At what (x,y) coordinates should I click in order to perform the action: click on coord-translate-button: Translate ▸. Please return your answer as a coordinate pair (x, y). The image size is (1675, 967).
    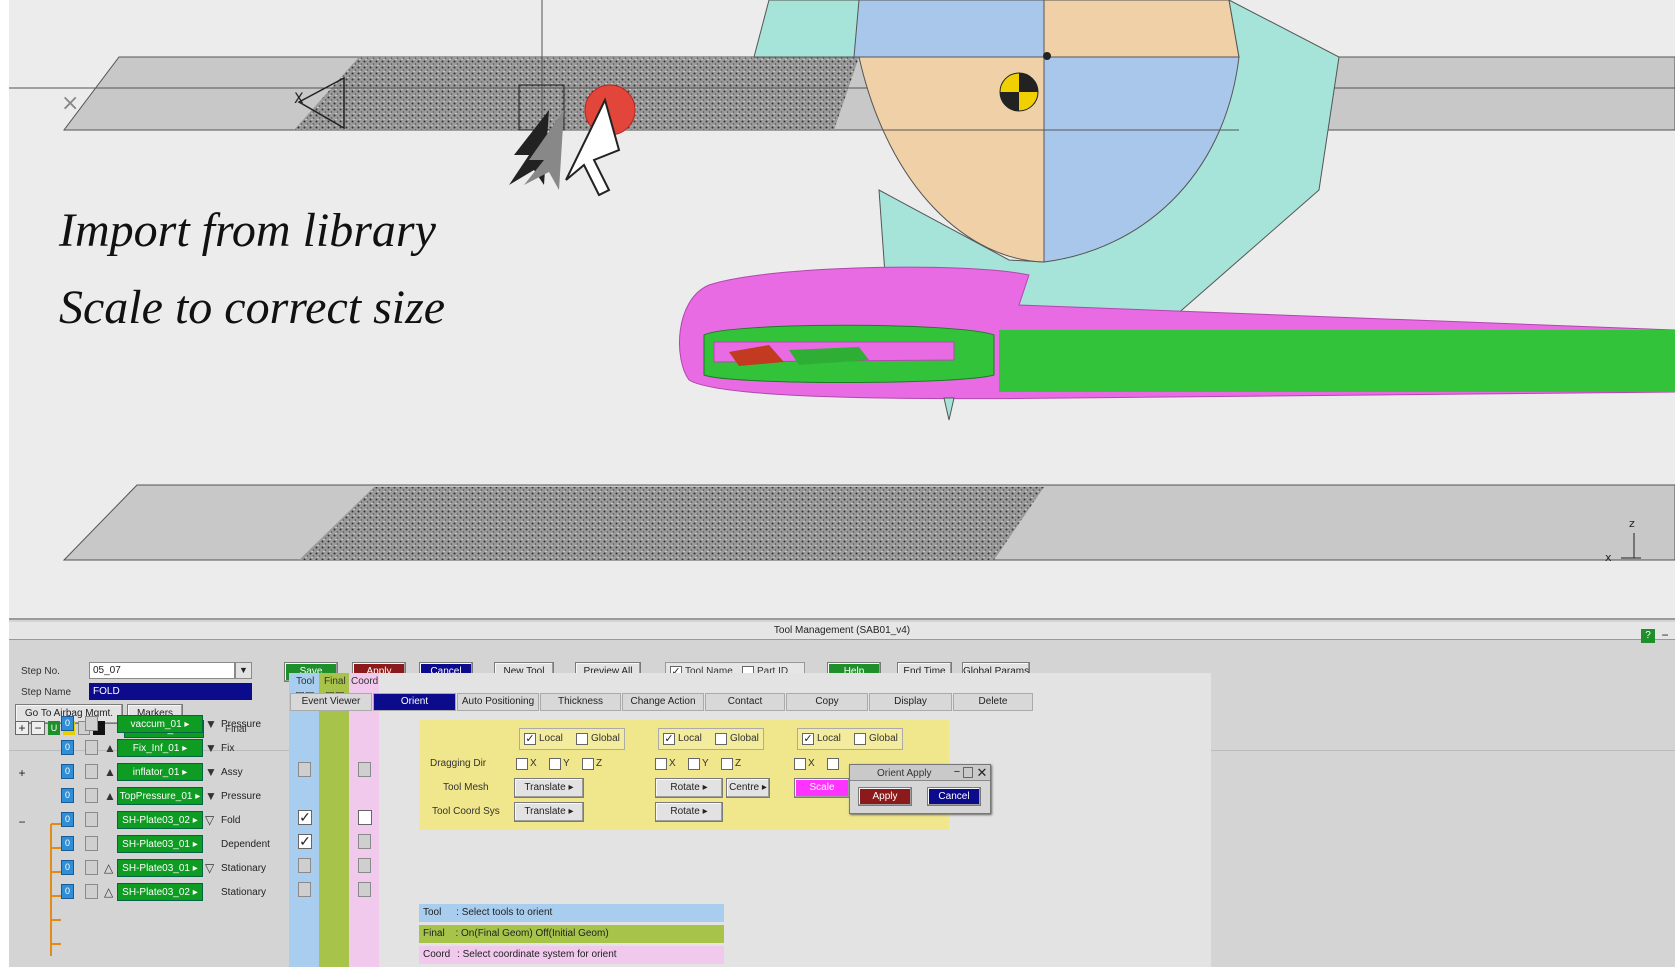
    Looking at the image, I should click on (549, 812).